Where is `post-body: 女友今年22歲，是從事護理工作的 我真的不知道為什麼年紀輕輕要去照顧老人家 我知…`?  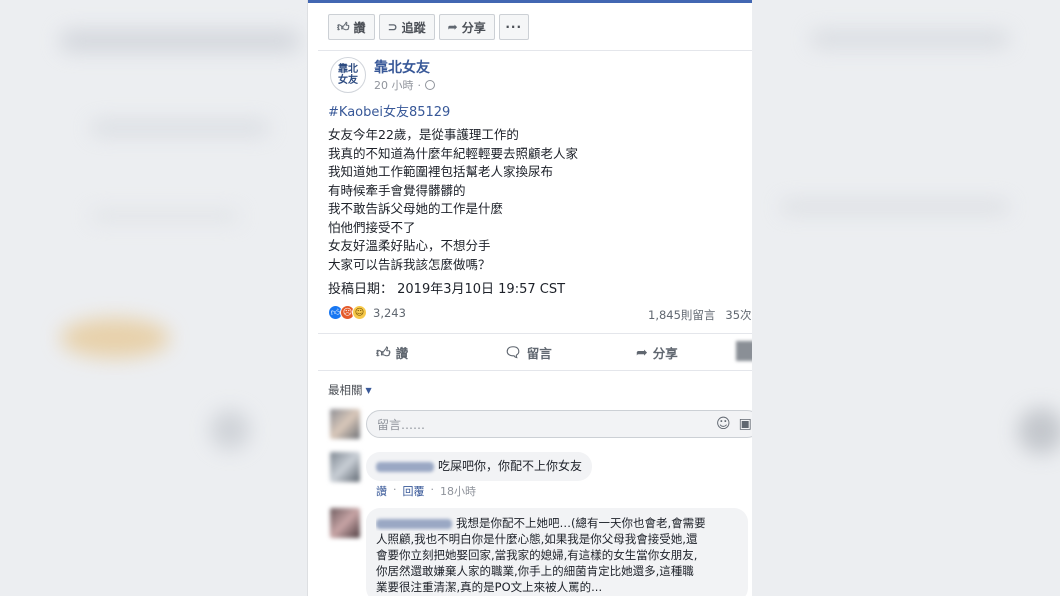
post-body: 女友今年22歲，是從事護理工作的 我真的不知道為什麼年紀輕輕要去照顧老人家 我知… is located at coordinates (453, 200).